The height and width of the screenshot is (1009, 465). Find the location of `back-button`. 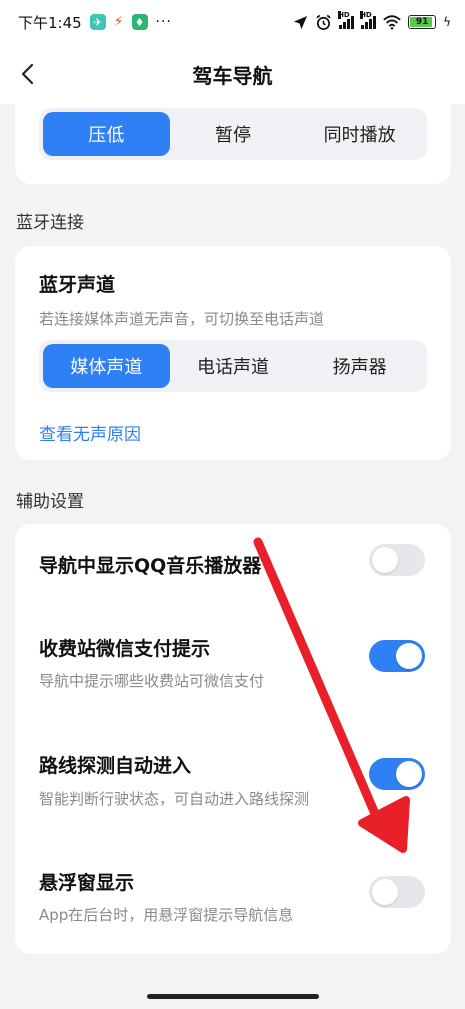

back-button is located at coordinates (27, 74).